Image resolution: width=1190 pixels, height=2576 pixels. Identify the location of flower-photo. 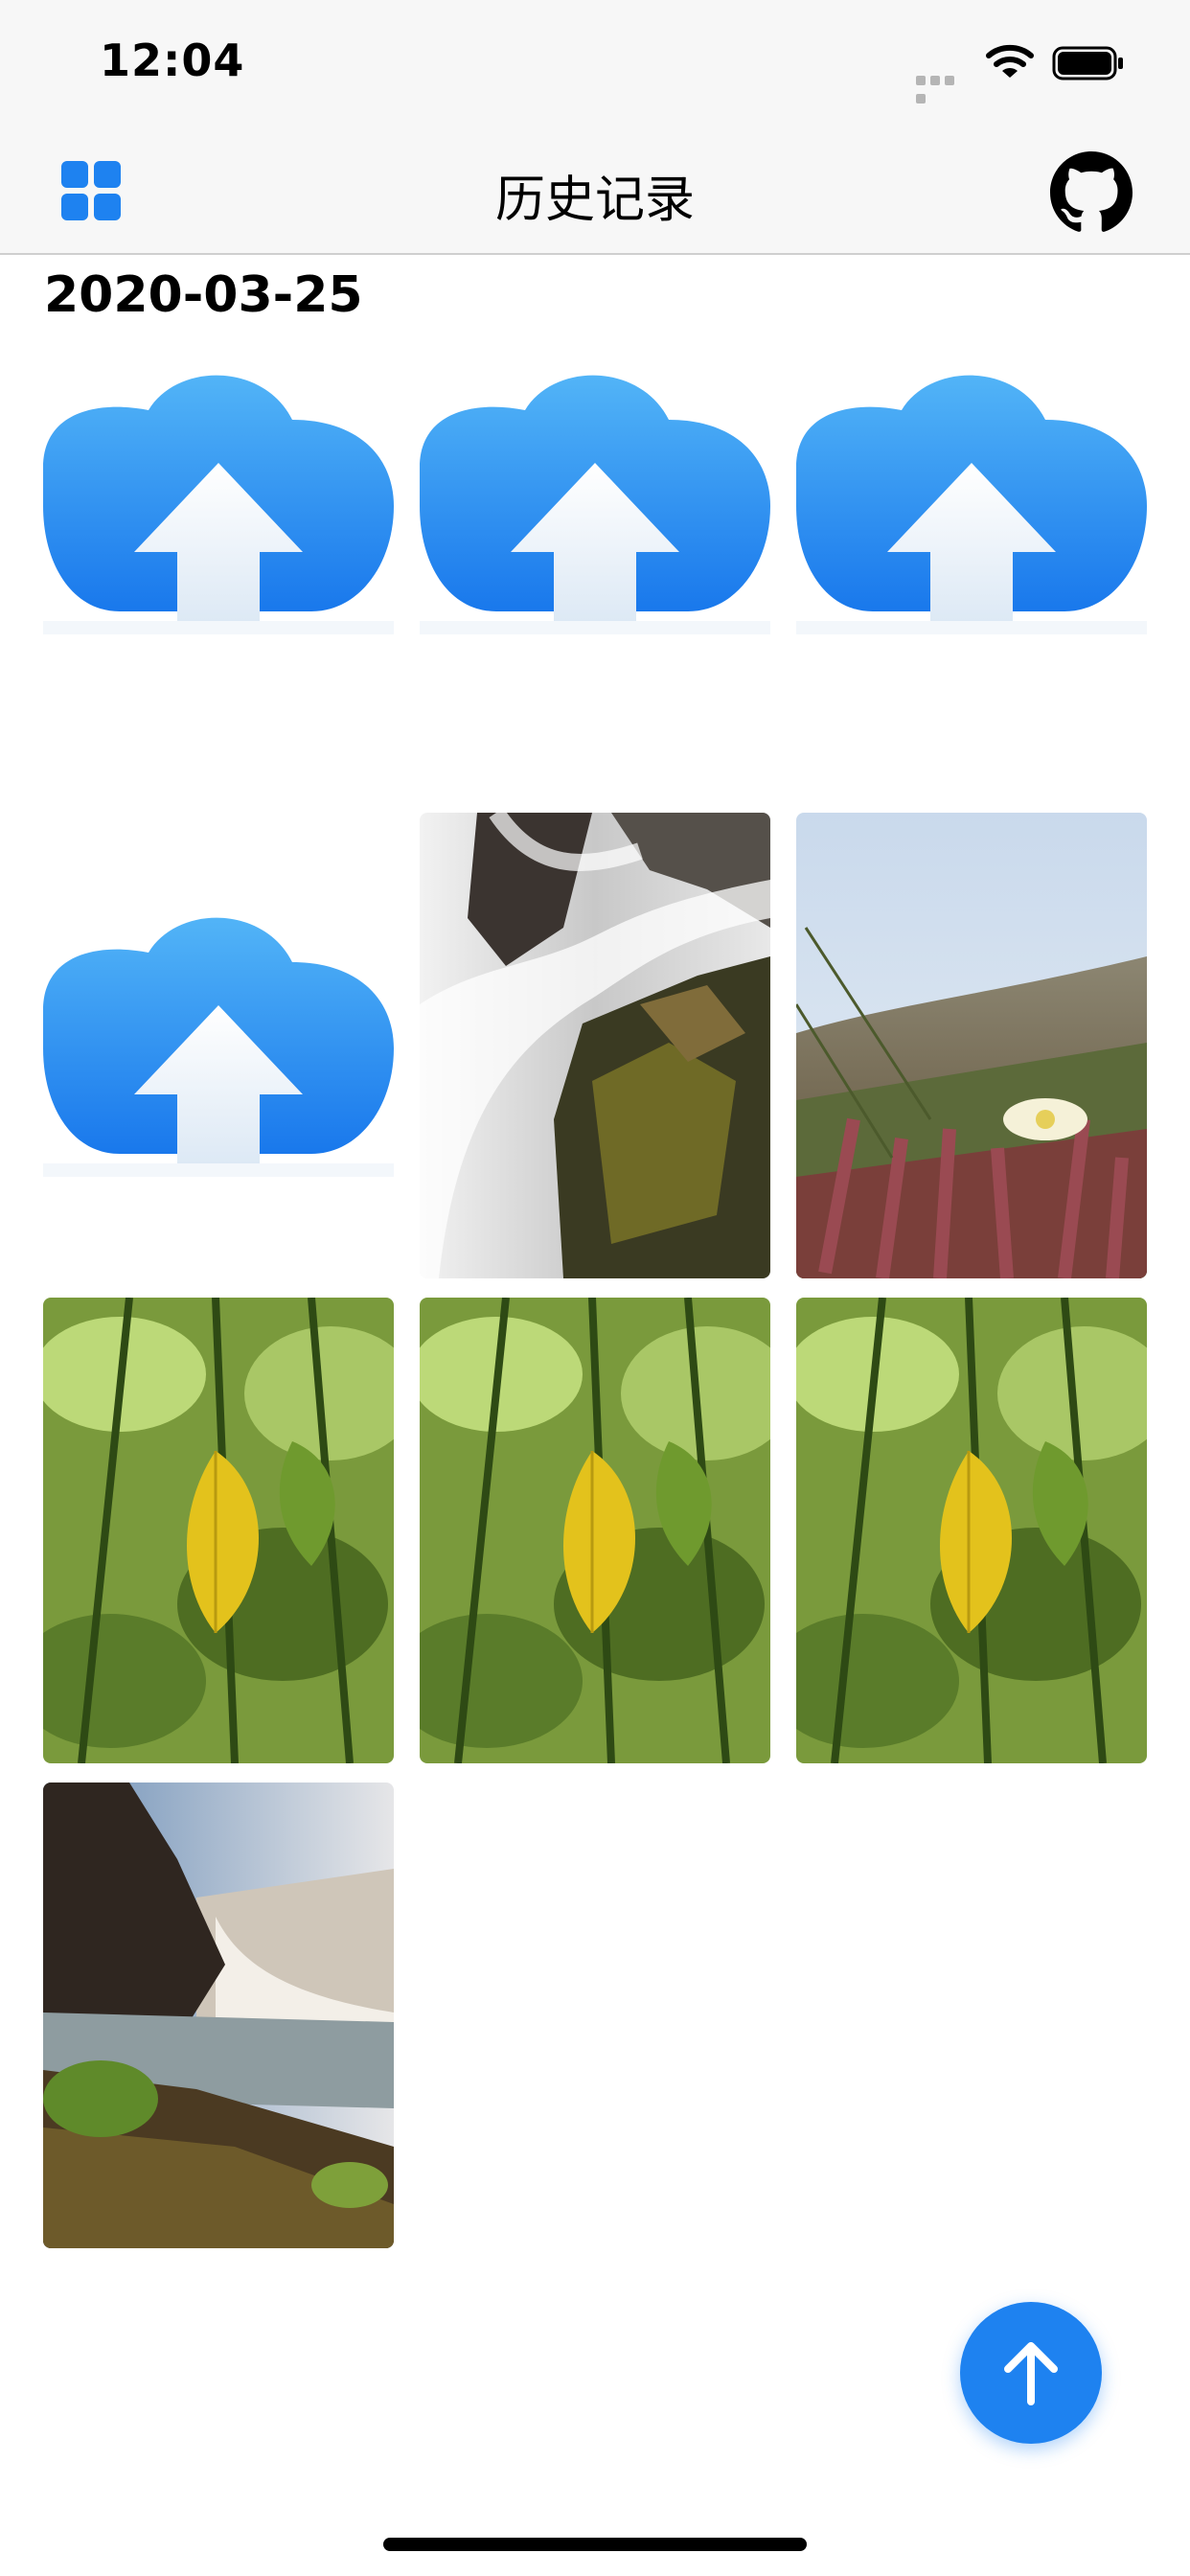
(972, 1045).